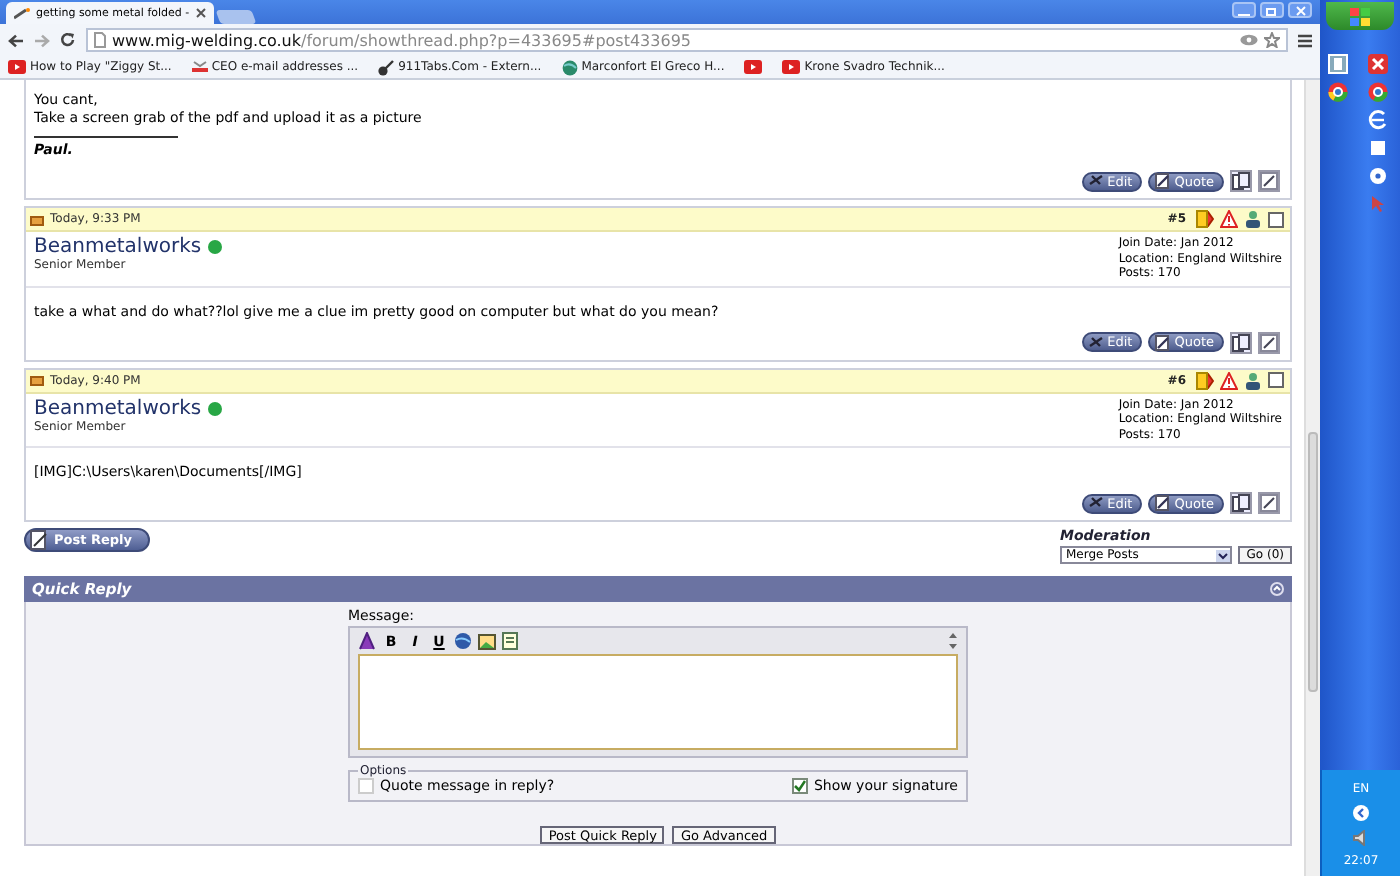  What do you see at coordinates (1305, 40) in the screenshot?
I see `menu-icon` at bounding box center [1305, 40].